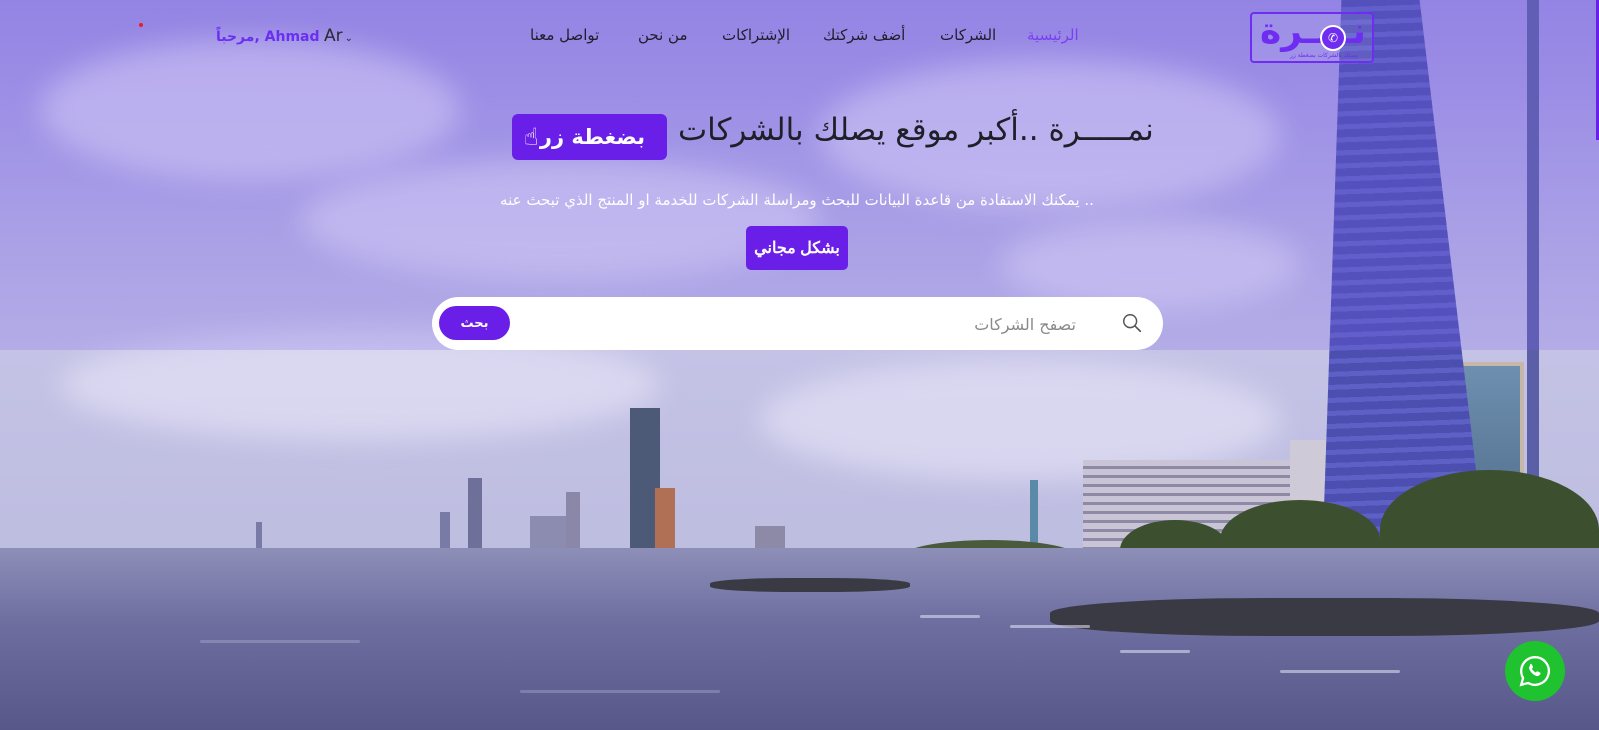 Image resolution: width=1599 pixels, height=730 pixels. Describe the element at coordinates (564, 35) in the screenshot. I see `nav-contact: تواصل معنا` at that location.